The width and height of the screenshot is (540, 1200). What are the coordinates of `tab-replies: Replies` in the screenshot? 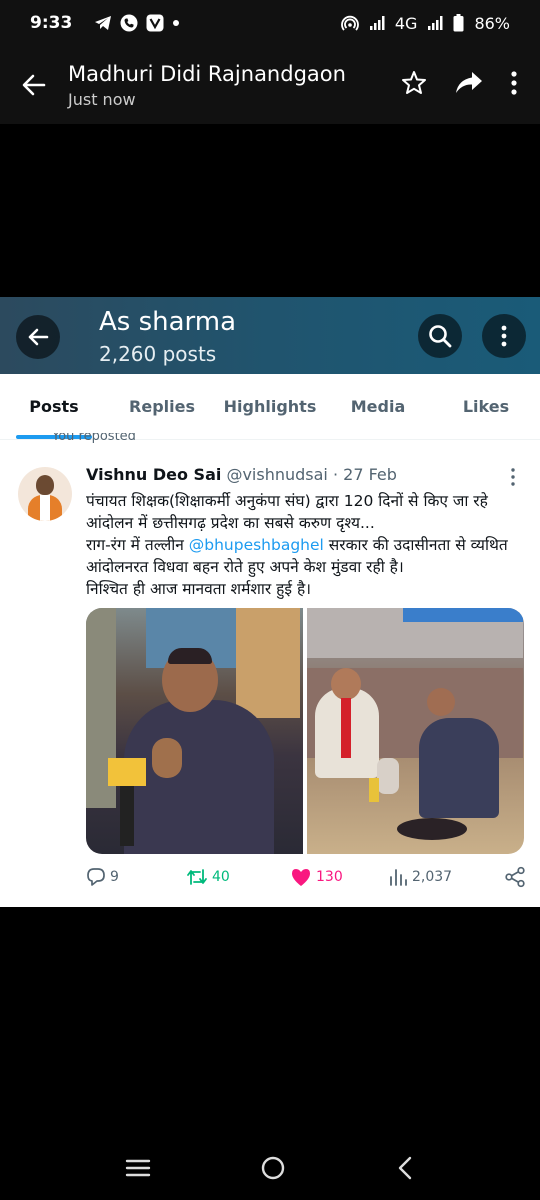 It's located at (162, 406).